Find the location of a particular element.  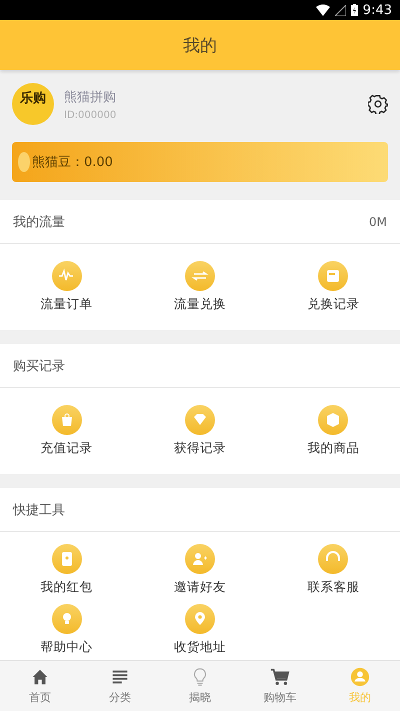

shortcut-label: 我的红包 is located at coordinates (66, 587).